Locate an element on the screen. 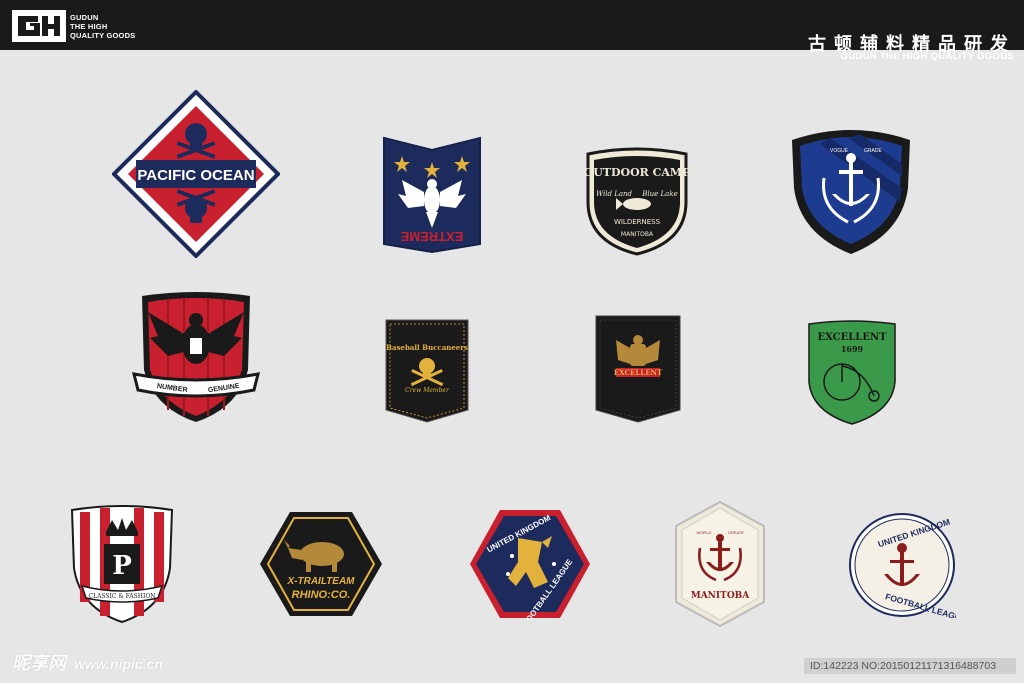 This screenshot has width=1024, height=683. bicycle-badge: EXCELLENT 1699 is located at coordinates (852, 373).